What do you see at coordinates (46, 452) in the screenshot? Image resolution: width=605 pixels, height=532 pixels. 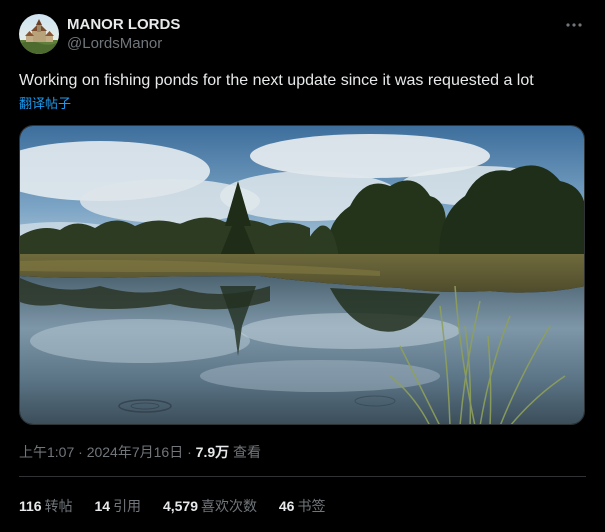 I see `post-time: 上午1:07` at bounding box center [46, 452].